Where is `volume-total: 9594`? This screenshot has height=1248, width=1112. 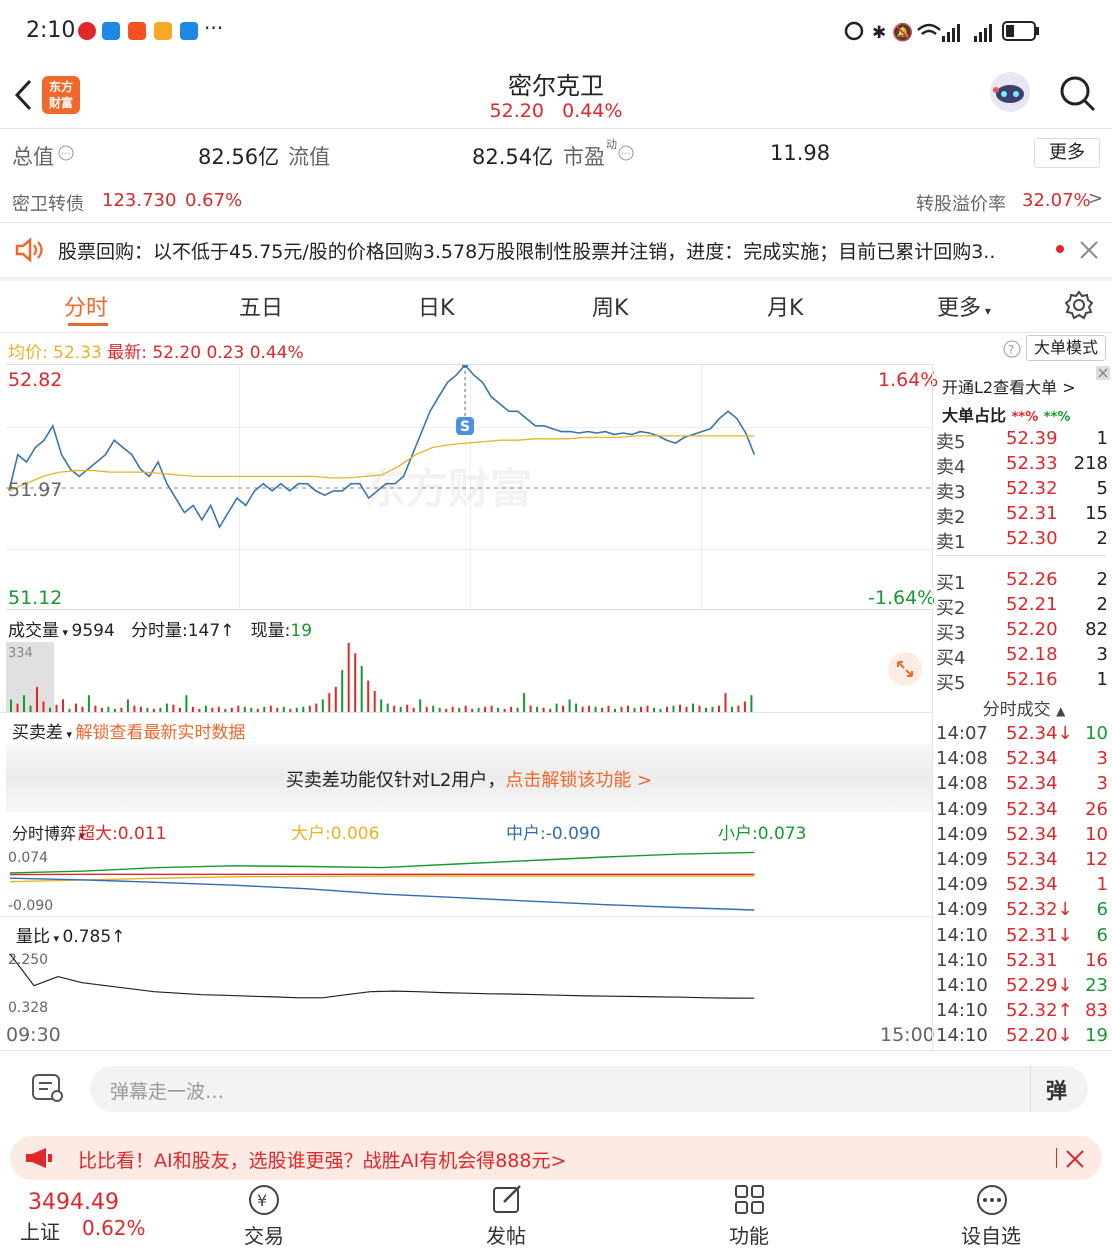
volume-total: 9594 is located at coordinates (93, 631).